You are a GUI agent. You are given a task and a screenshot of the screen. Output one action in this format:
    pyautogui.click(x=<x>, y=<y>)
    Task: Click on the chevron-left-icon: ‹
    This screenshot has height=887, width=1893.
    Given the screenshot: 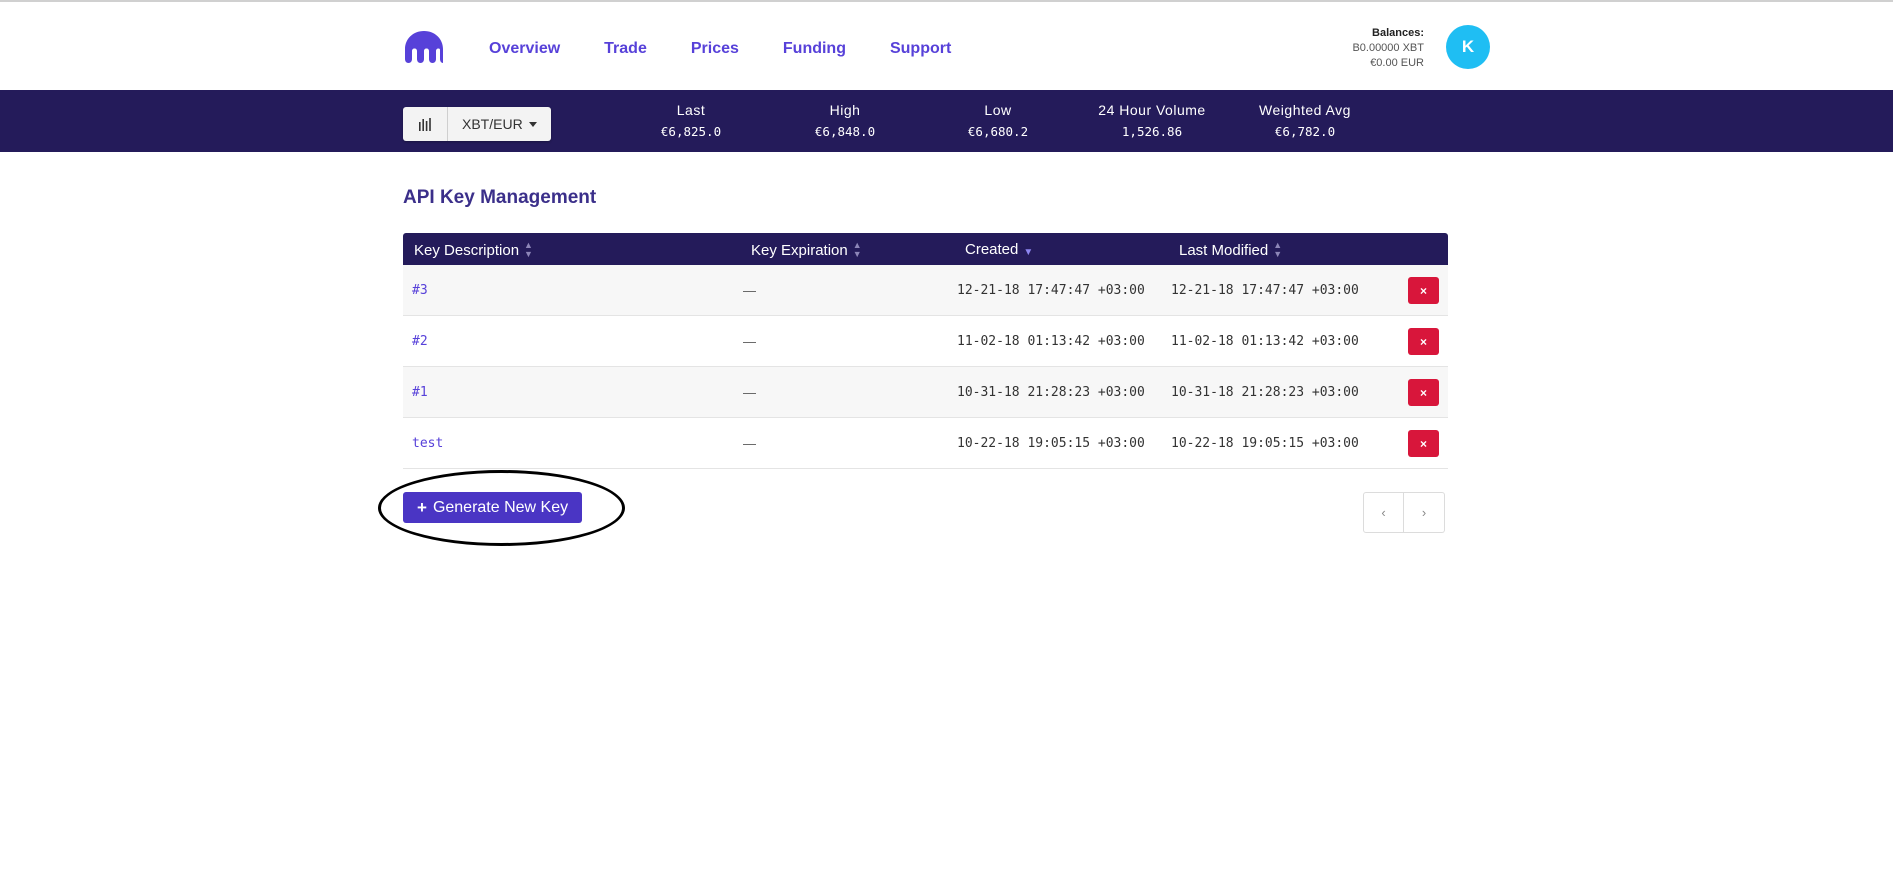 What is the action you would take?
    pyautogui.click(x=1383, y=512)
    